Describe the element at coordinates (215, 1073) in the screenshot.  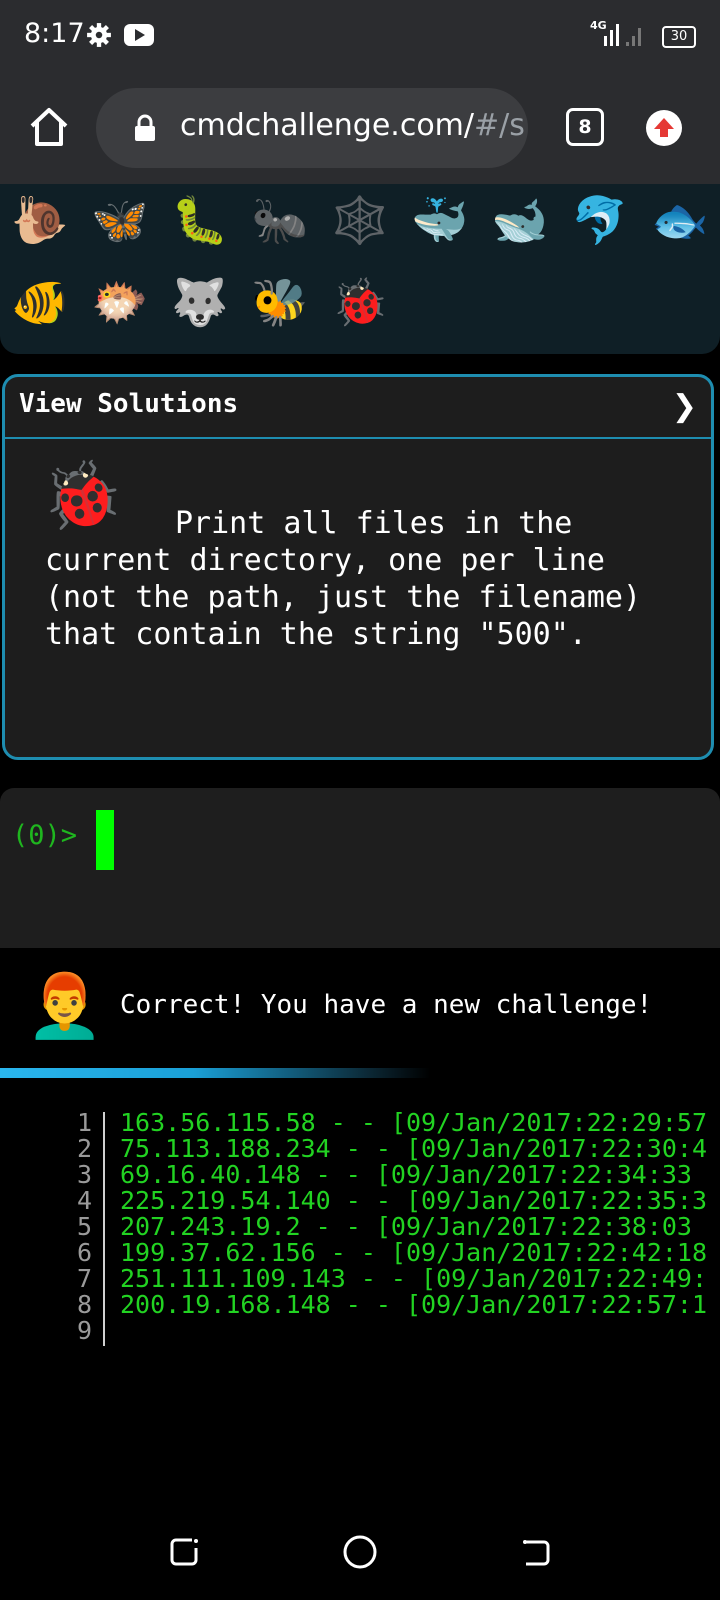
I see `progress-bar` at that location.